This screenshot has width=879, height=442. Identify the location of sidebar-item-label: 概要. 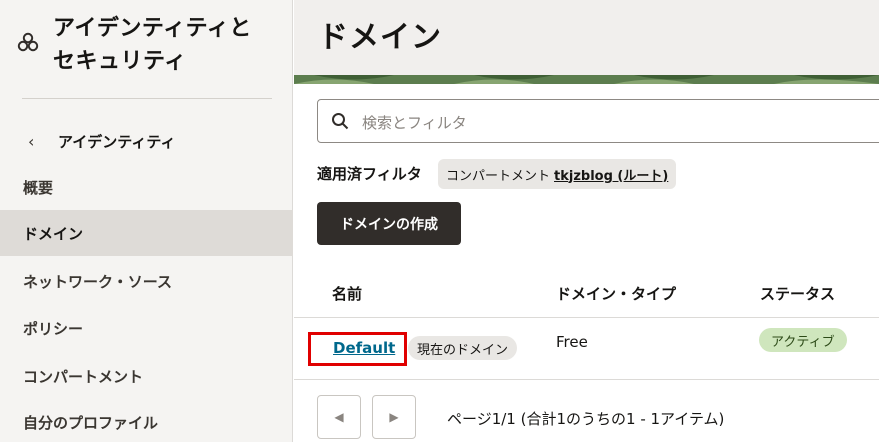
(38, 187).